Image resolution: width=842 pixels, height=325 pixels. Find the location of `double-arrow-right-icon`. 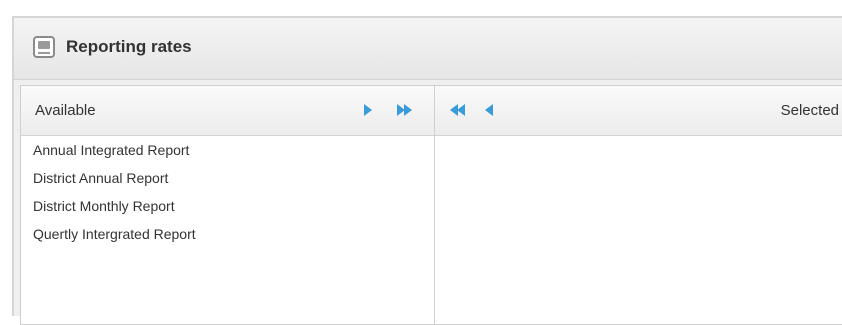

double-arrow-right-icon is located at coordinates (404, 110).